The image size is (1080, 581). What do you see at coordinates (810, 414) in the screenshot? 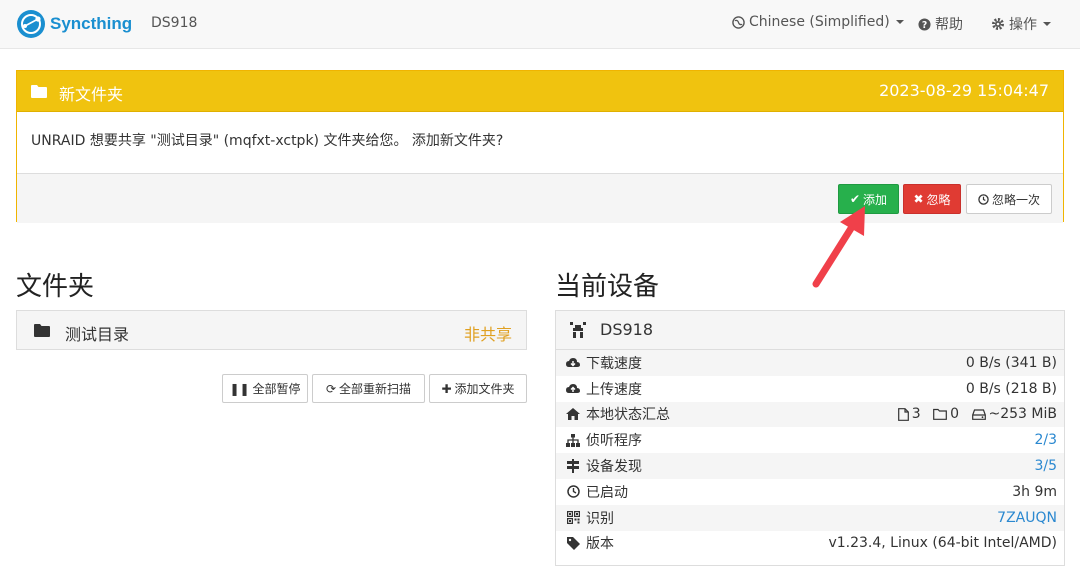
I see `local-state-row: 本地状态汇总 3 0 ~253 MiB` at bounding box center [810, 414].